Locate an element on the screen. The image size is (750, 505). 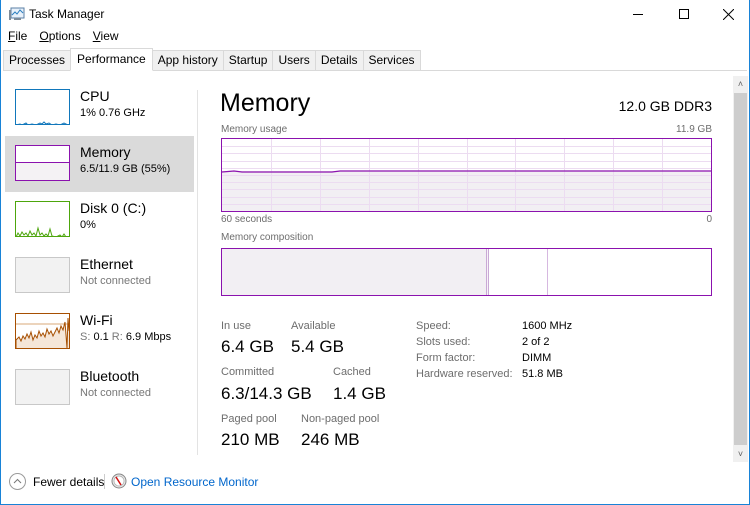
open-resource-monitor-link: Open Resource Monitor is located at coordinates (194, 482).